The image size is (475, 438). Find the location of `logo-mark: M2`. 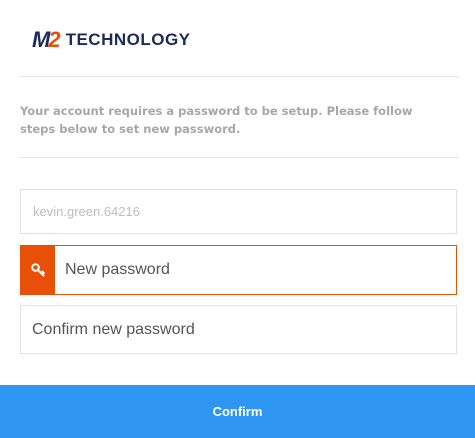

logo-mark: M2 is located at coordinates (46, 40).